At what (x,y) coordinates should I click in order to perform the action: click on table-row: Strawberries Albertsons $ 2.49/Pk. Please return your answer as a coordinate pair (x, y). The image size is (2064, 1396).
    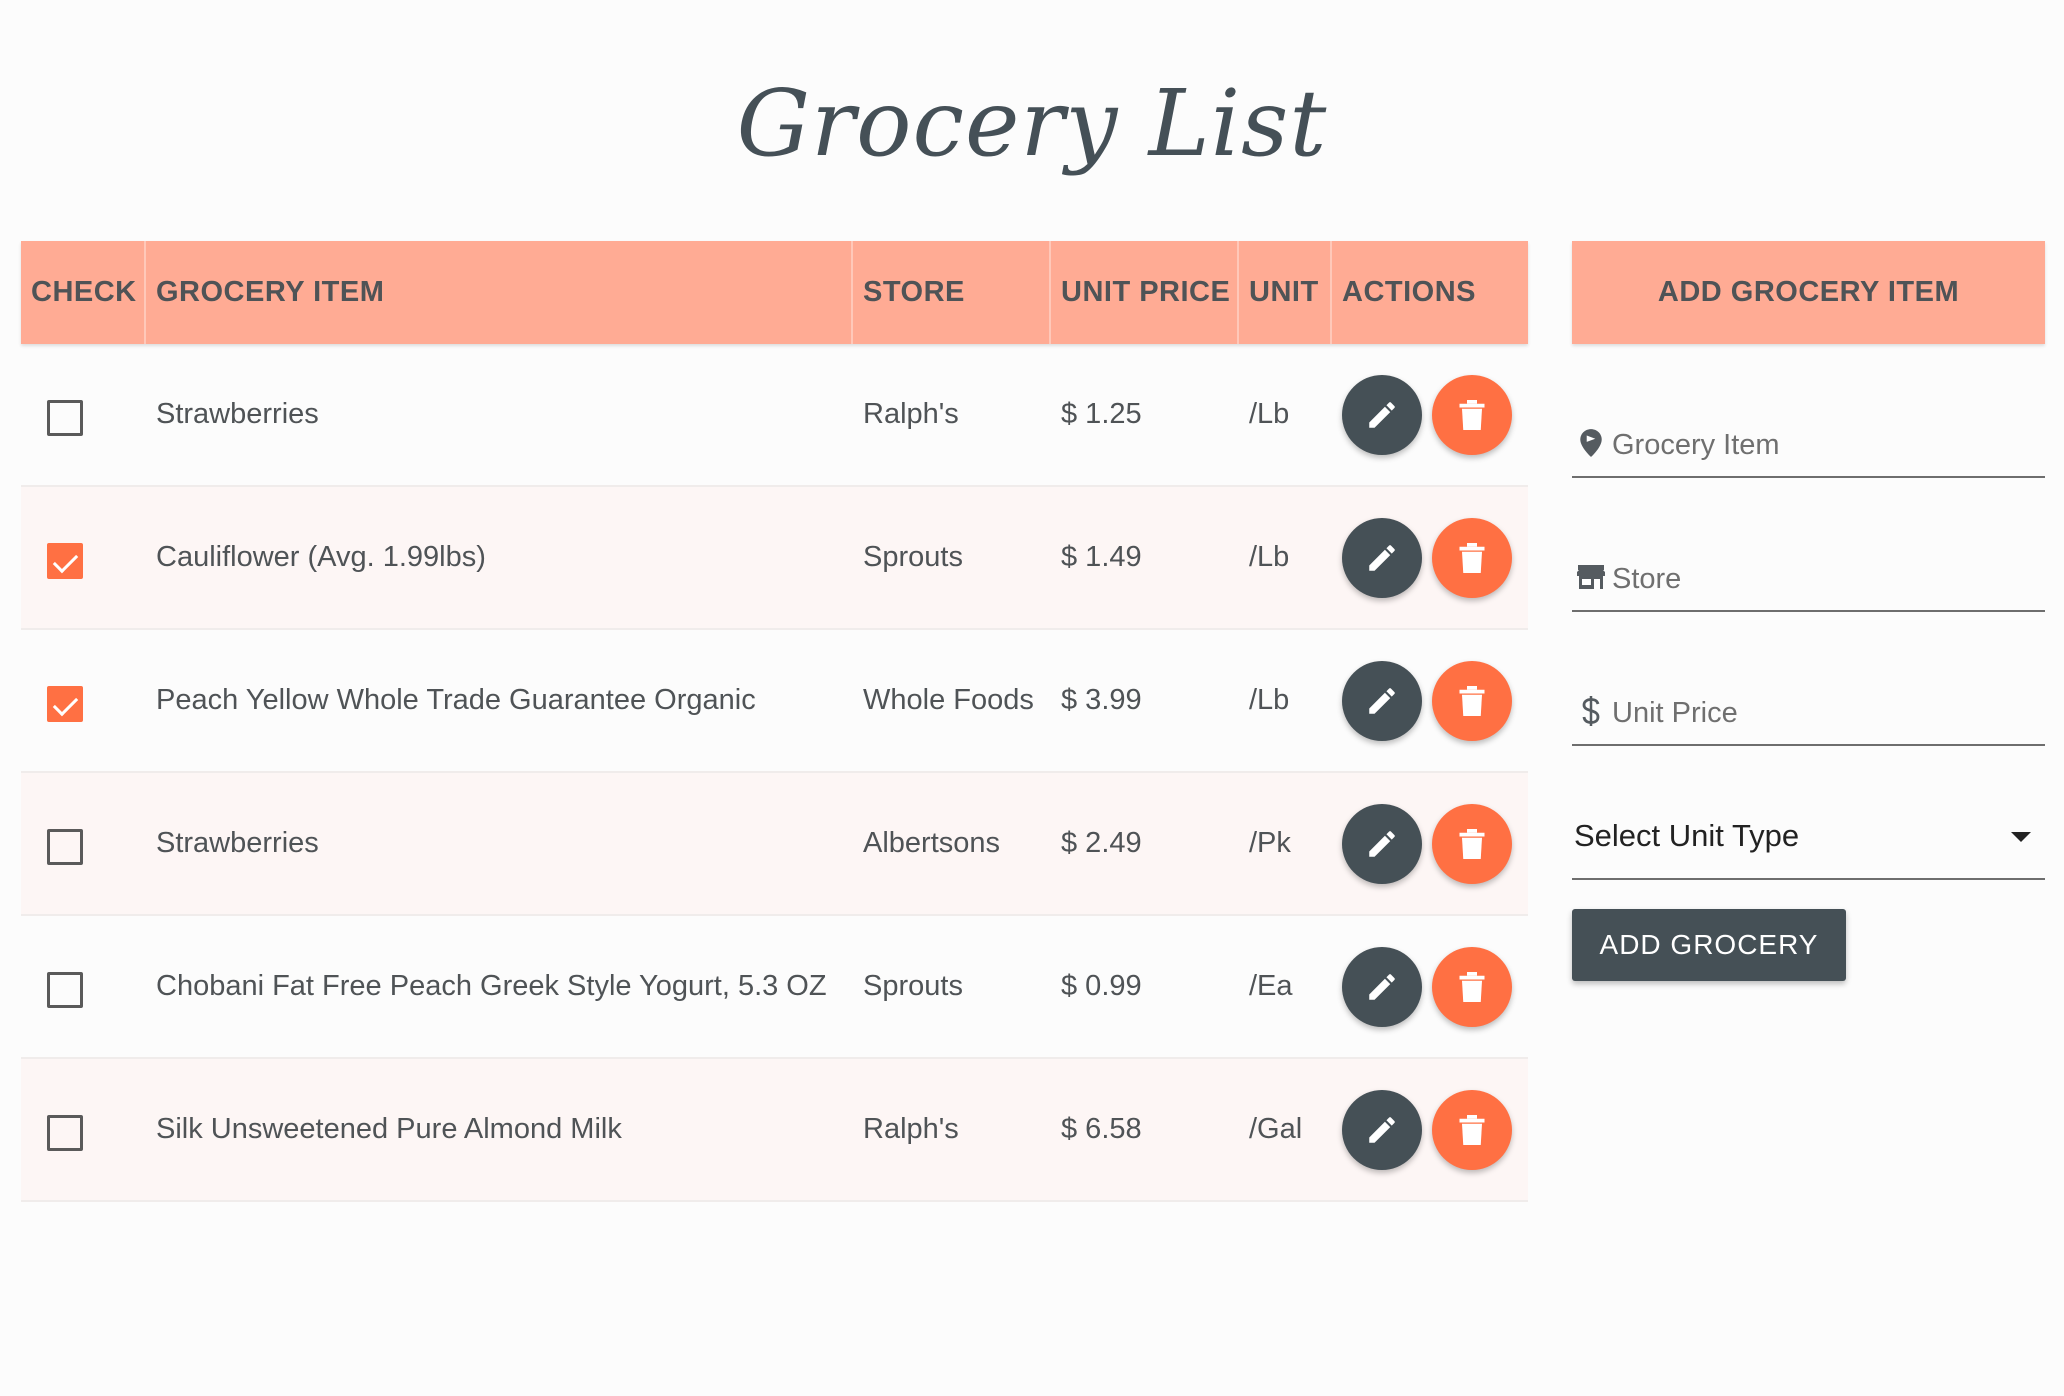
    Looking at the image, I should click on (774, 844).